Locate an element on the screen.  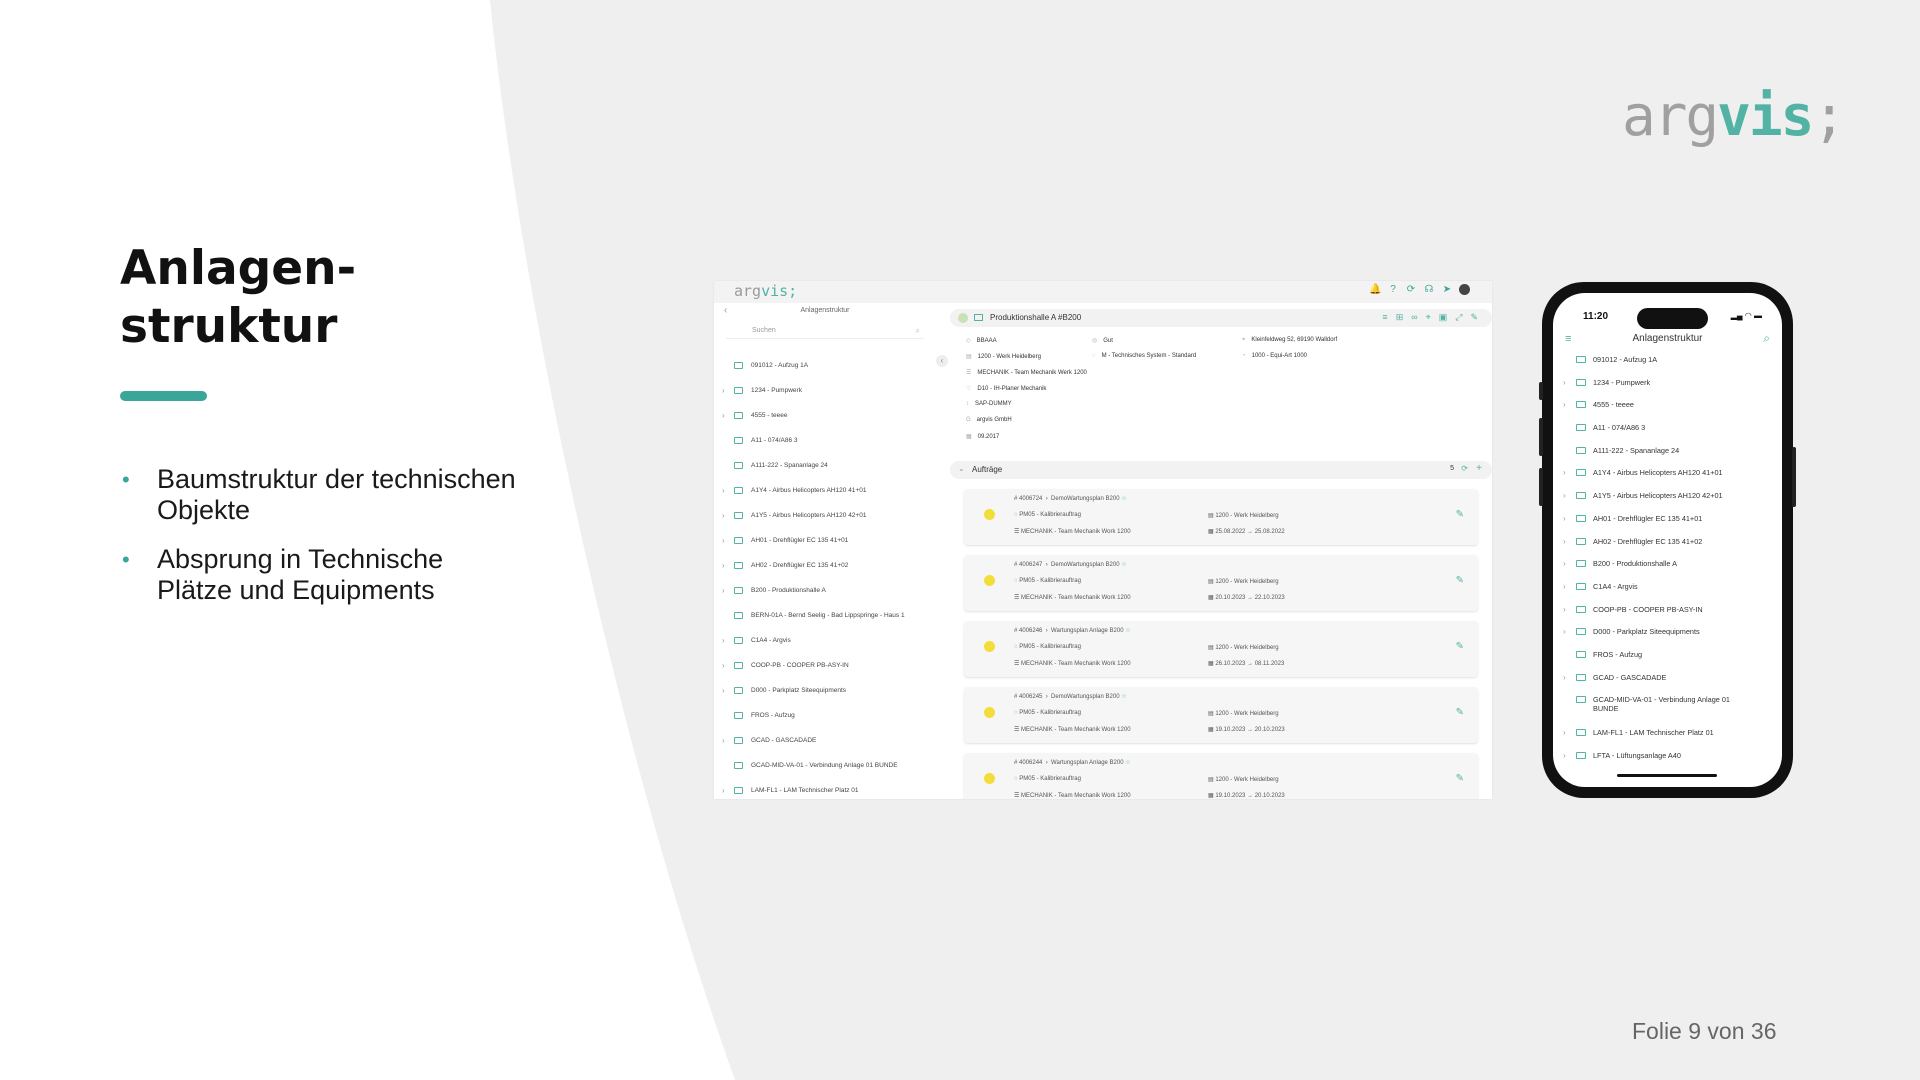
phone-tree-item-label: 4555 - teeee is located at coordinates (1613, 405).